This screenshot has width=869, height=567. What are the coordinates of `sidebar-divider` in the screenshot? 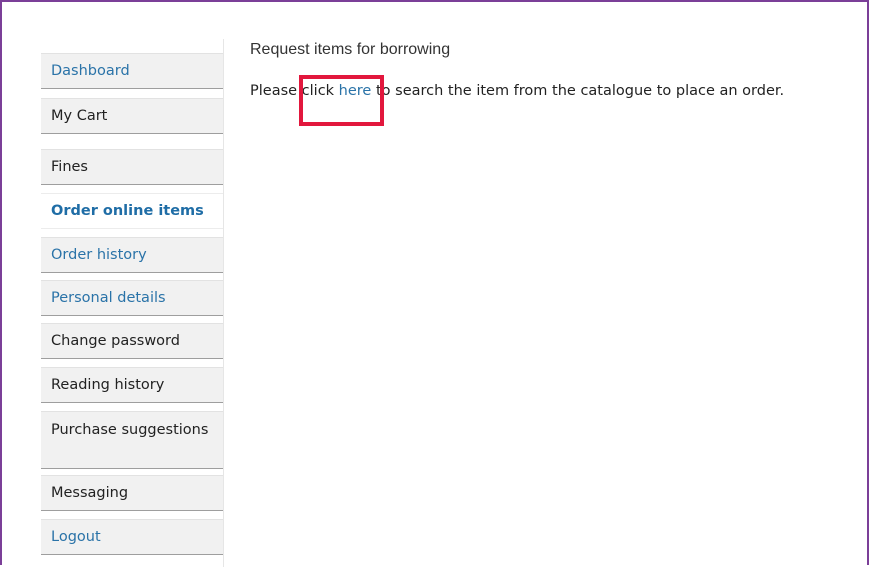 It's located at (223, 303).